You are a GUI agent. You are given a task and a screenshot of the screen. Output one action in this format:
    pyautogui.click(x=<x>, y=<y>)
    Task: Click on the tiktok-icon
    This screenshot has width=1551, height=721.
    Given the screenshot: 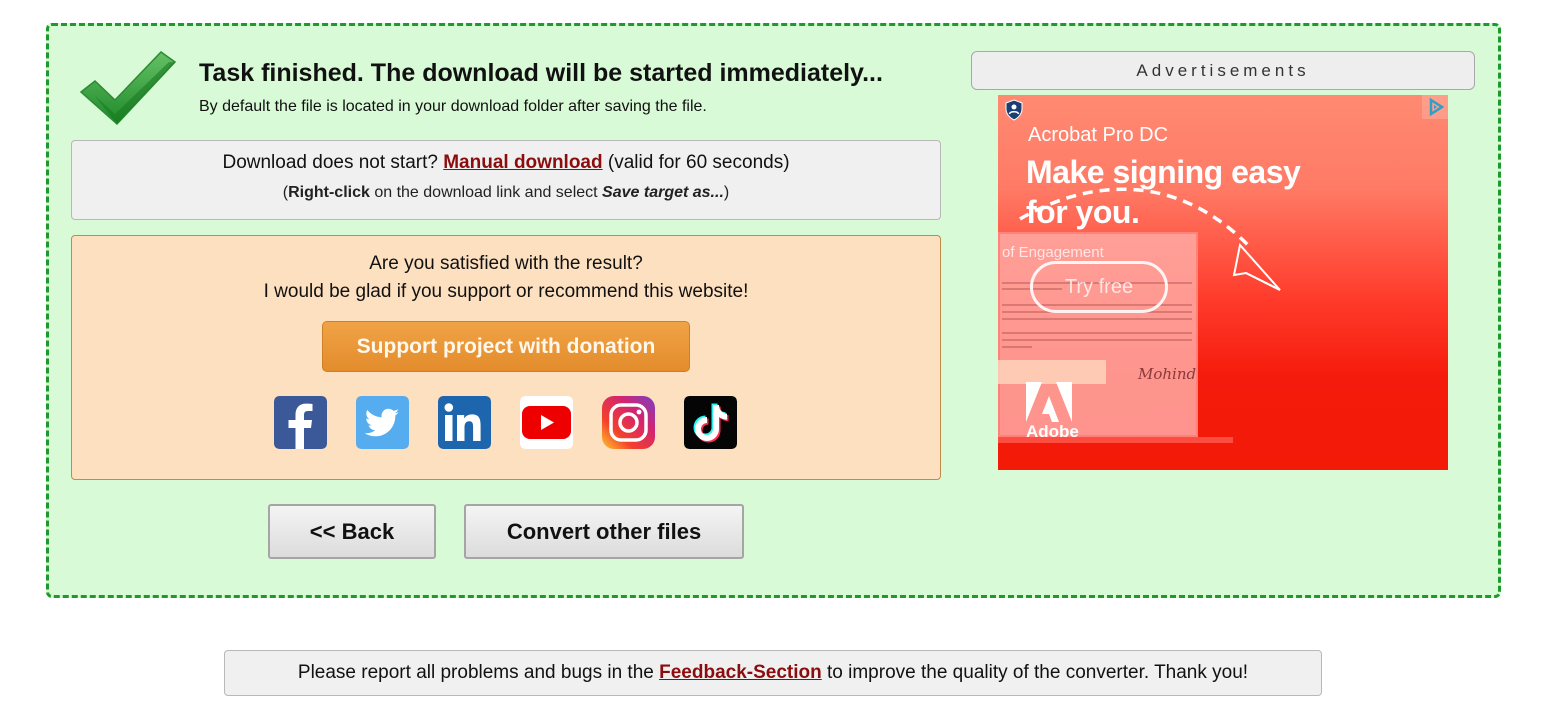 What is the action you would take?
    pyautogui.click(x=710, y=422)
    